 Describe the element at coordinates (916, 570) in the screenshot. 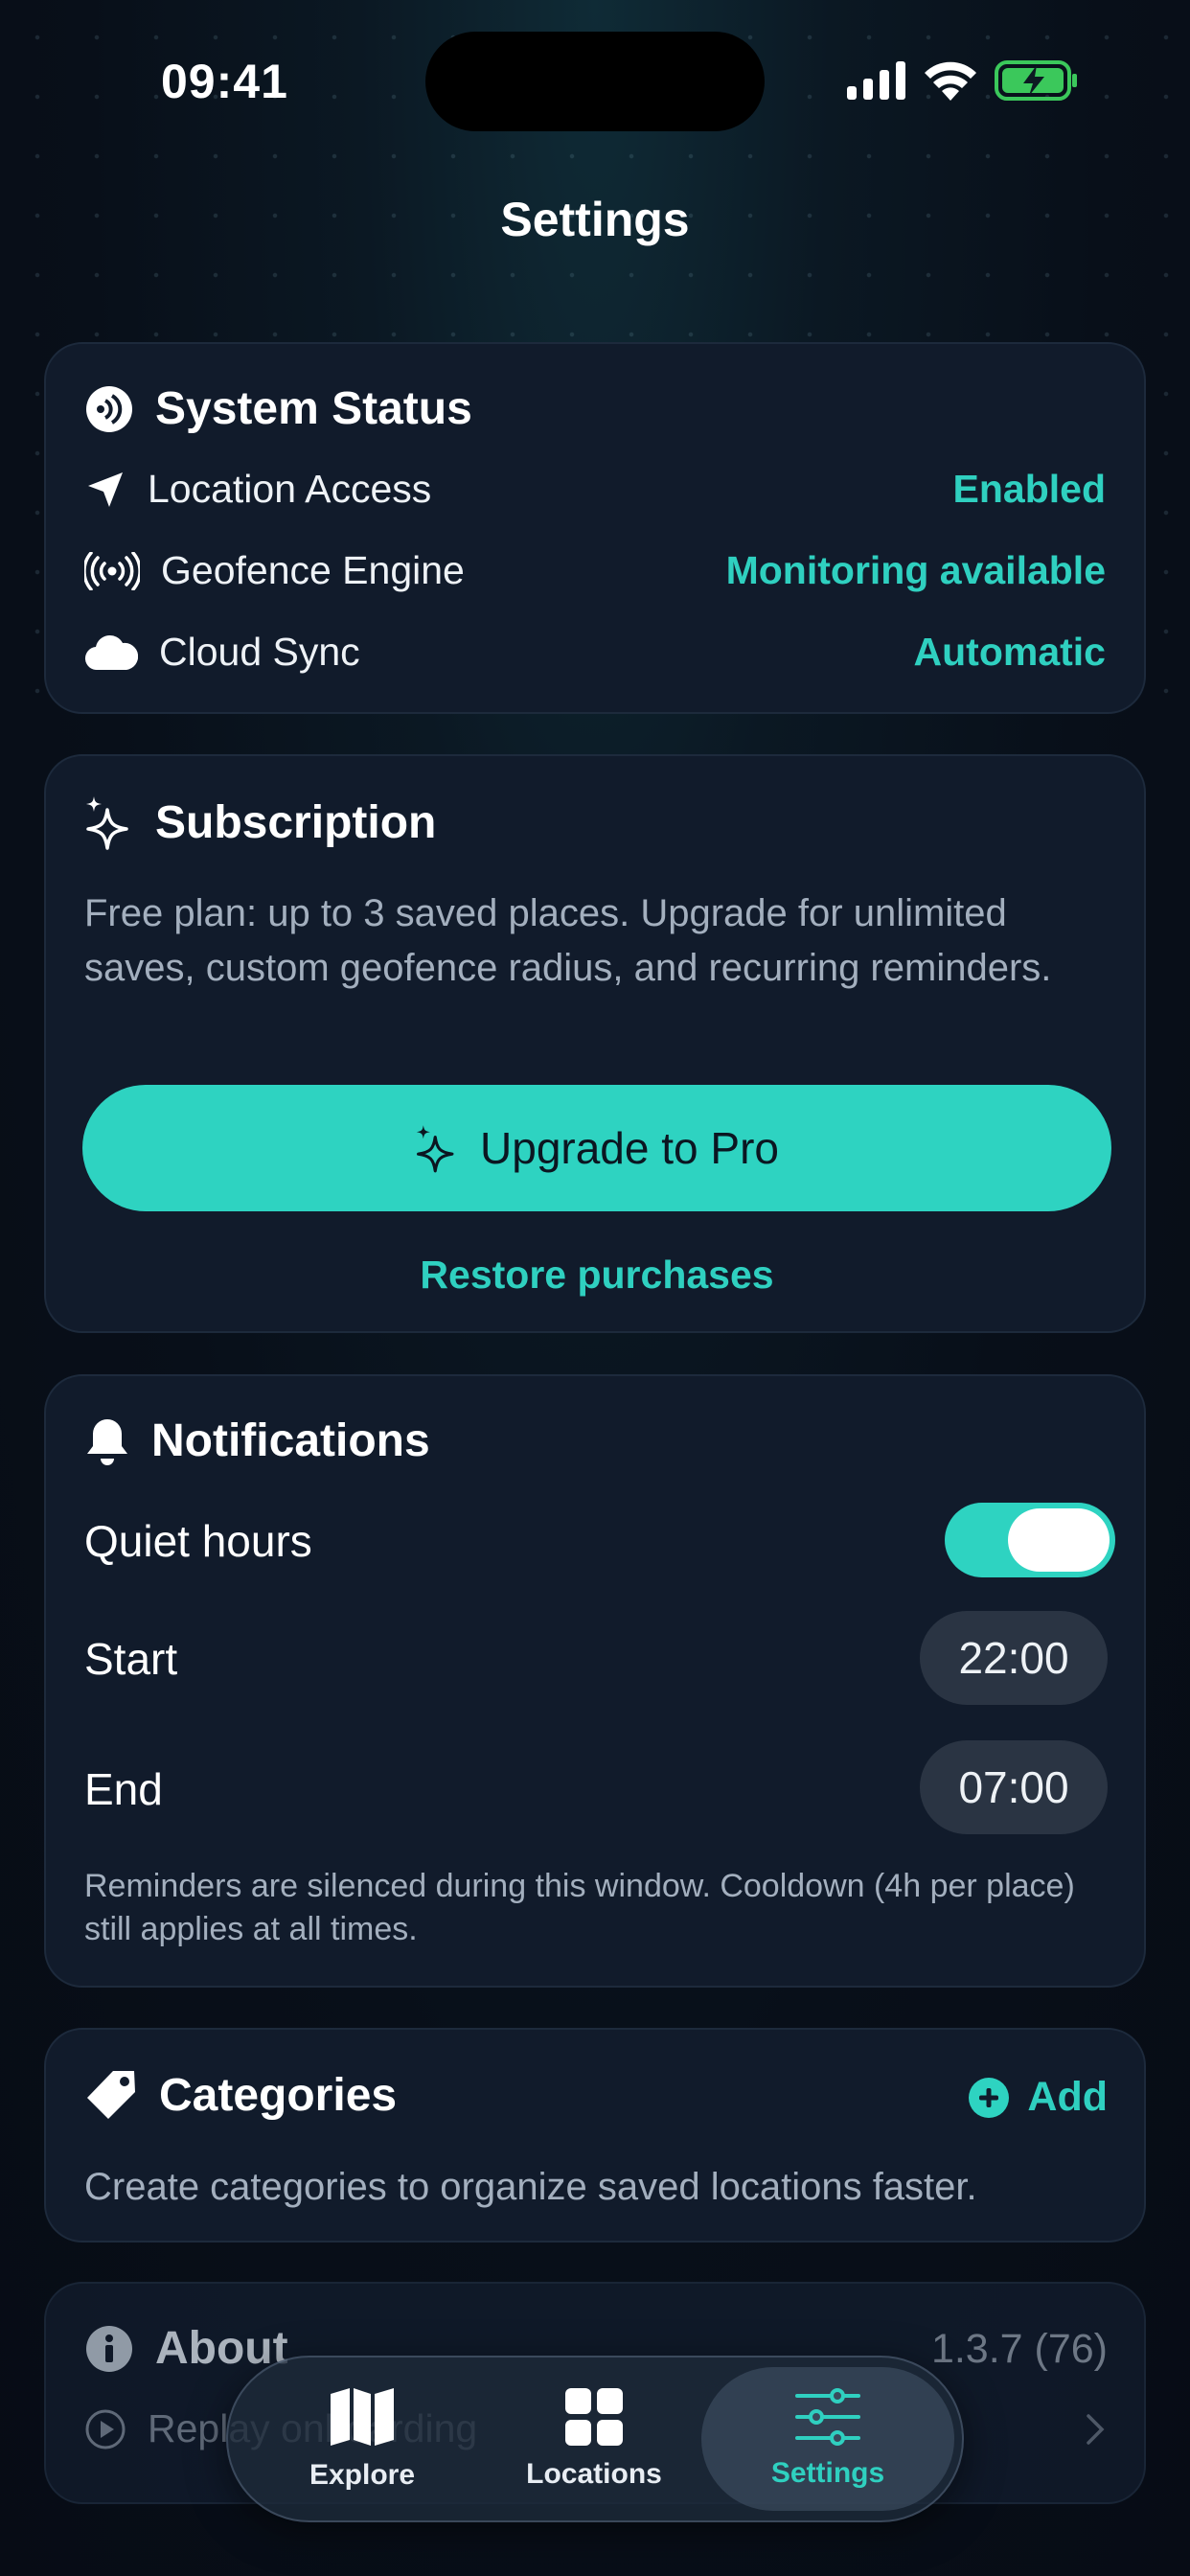

I see `status-value: Monitoring available` at that location.